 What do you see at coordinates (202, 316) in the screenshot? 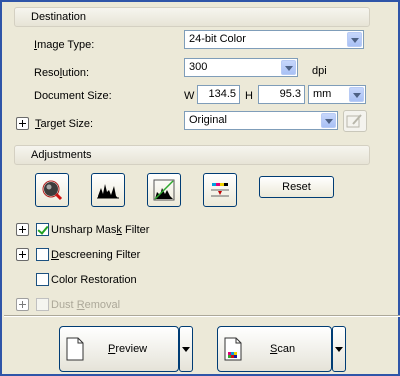
I see `divider` at bounding box center [202, 316].